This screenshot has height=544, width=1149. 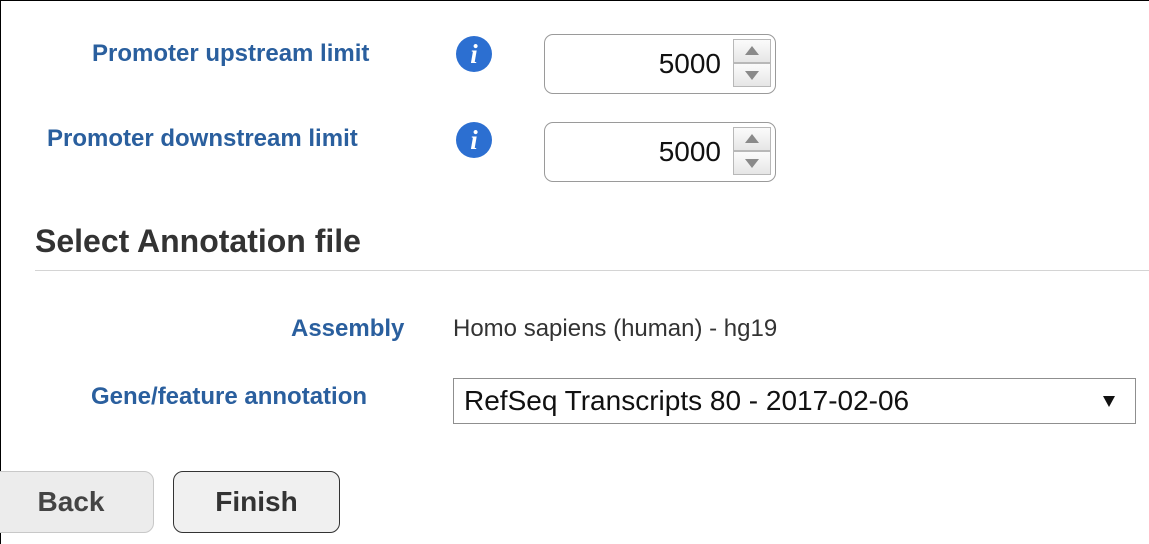 What do you see at coordinates (77, 502) in the screenshot?
I see `back-button: Back` at bounding box center [77, 502].